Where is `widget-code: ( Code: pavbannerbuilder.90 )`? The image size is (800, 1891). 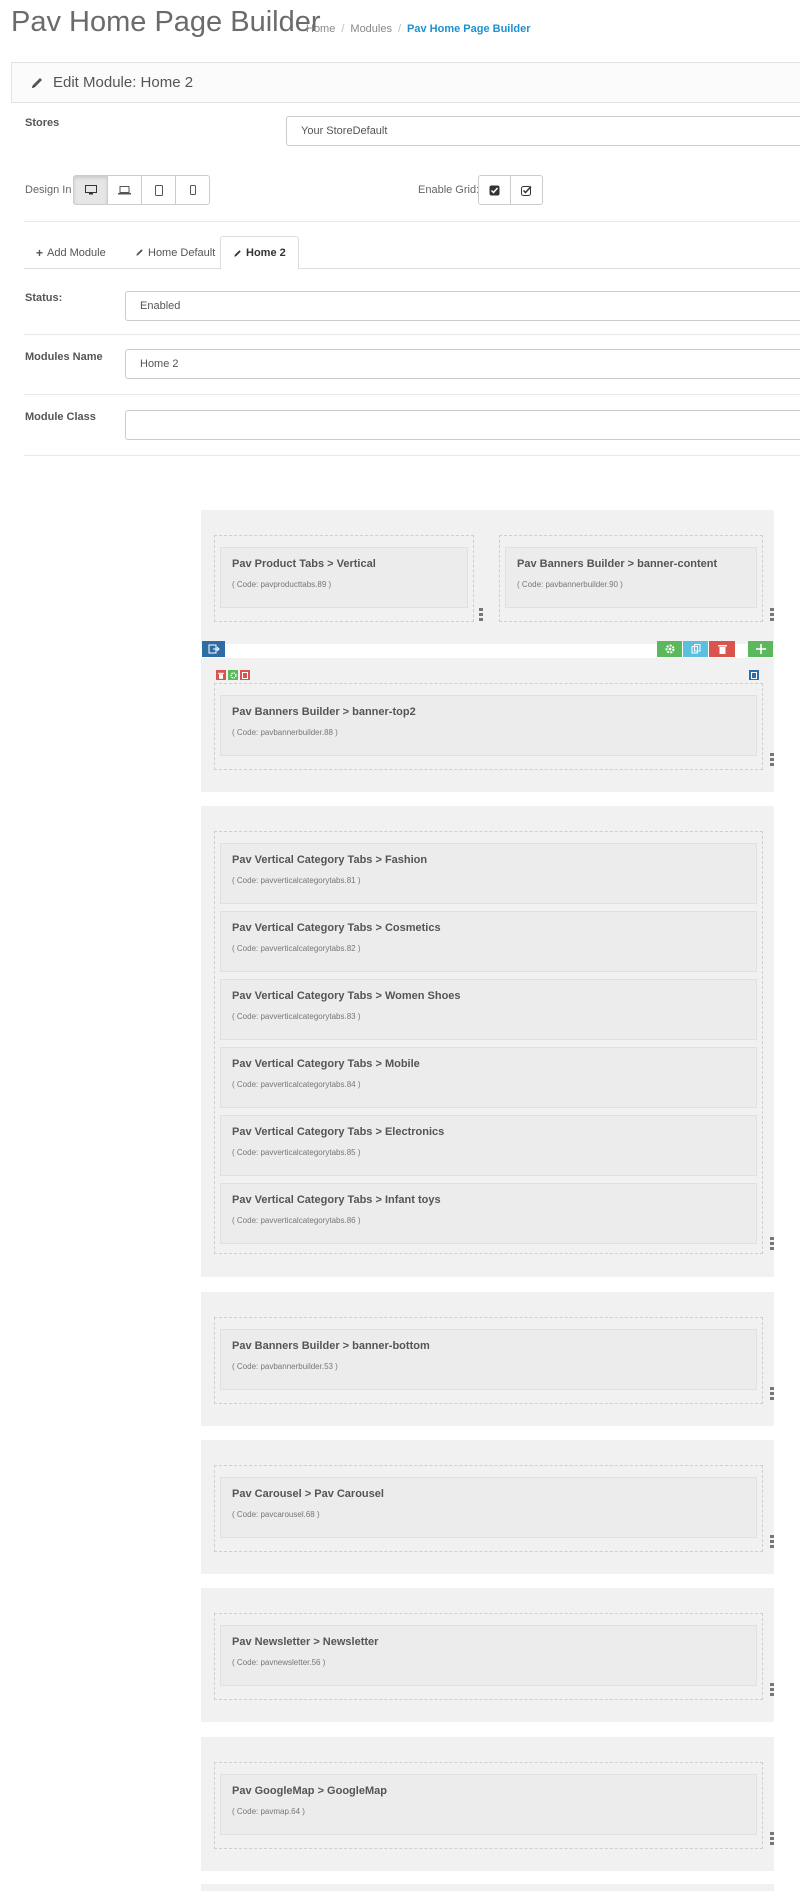
widget-code: ( Code: pavbannerbuilder.90 ) is located at coordinates (570, 584).